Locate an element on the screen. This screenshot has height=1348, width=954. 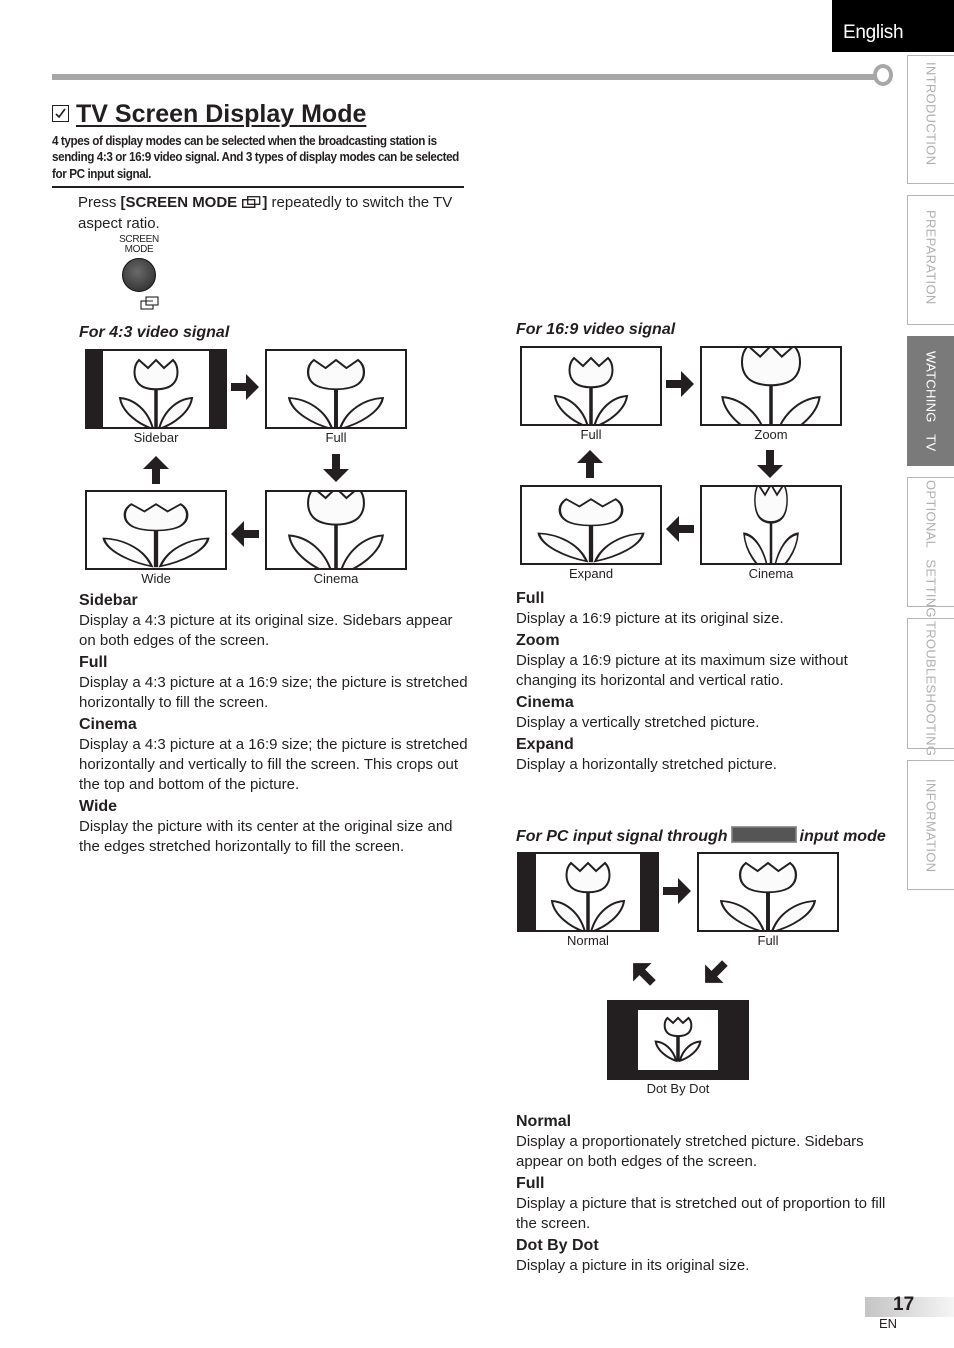
diagram-full-pc is located at coordinates (768, 892).